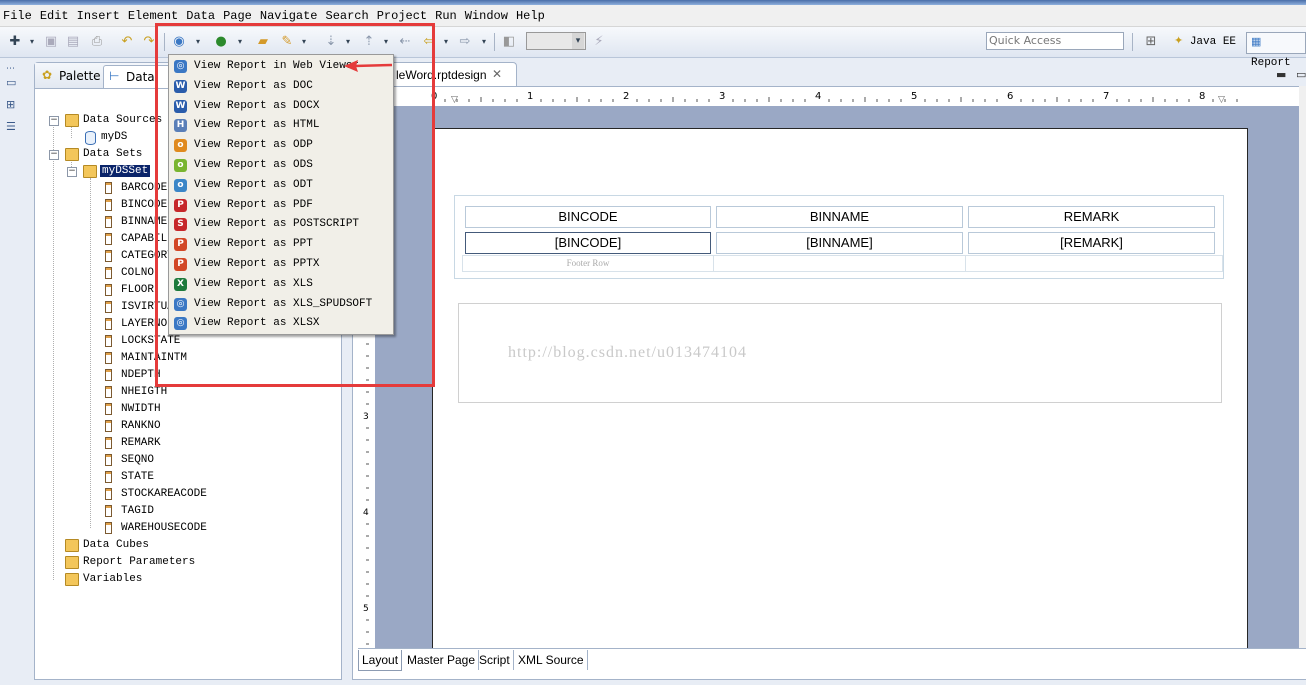 The image size is (1306, 685). Describe the element at coordinates (839, 243) in the screenshot. I see `detail-cell-binname: [BINNAME]` at that location.